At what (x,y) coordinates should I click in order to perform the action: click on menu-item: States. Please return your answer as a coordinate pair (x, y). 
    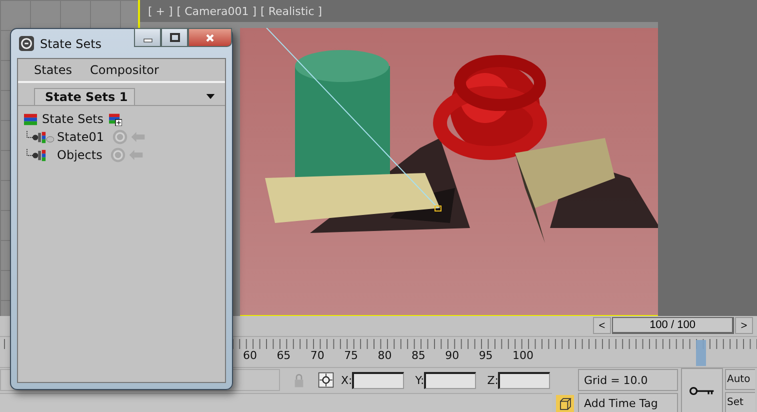
    Looking at the image, I should click on (53, 70).